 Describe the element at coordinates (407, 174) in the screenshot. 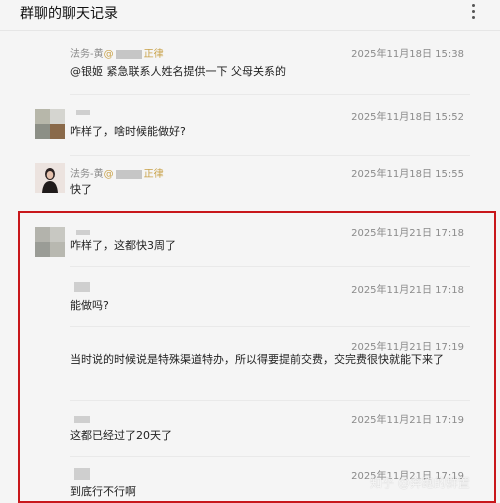

I see `message-time: 2025年11月18日 15:55` at that location.